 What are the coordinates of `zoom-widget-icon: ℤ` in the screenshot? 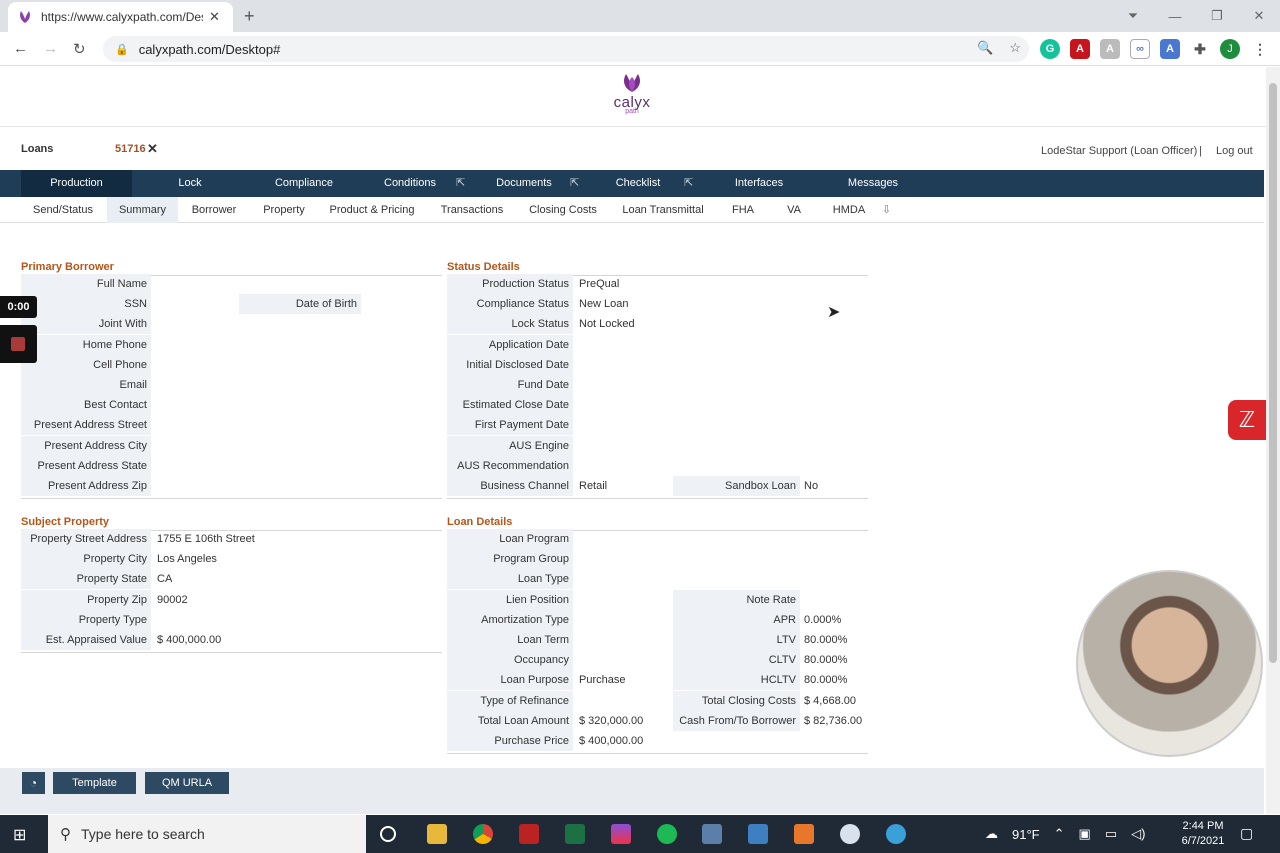 It's located at (1247, 420).